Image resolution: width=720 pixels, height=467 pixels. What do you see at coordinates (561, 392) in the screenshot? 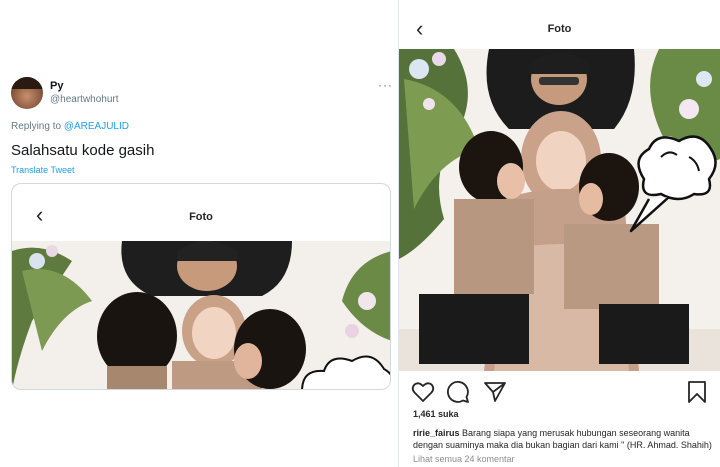
I see `action-bar` at bounding box center [561, 392].